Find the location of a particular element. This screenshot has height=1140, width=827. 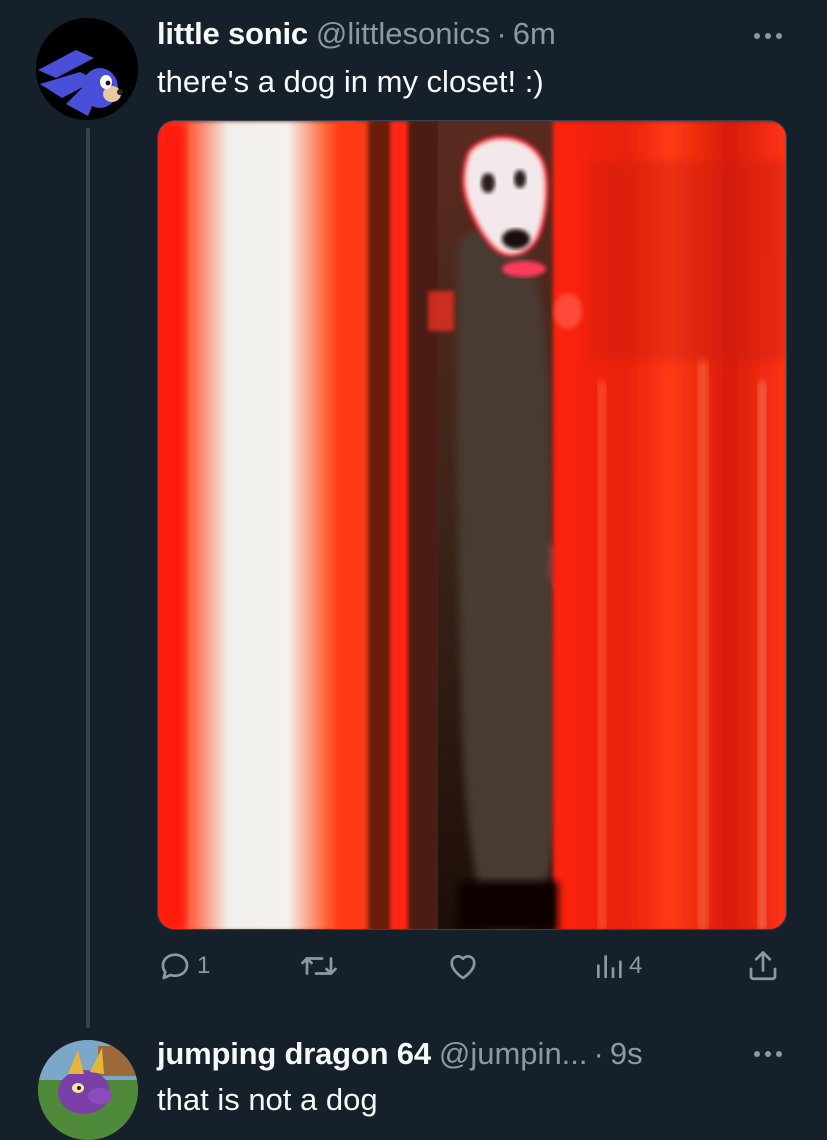

tweet-text: there's a dog in my closet! :) is located at coordinates (350, 81).